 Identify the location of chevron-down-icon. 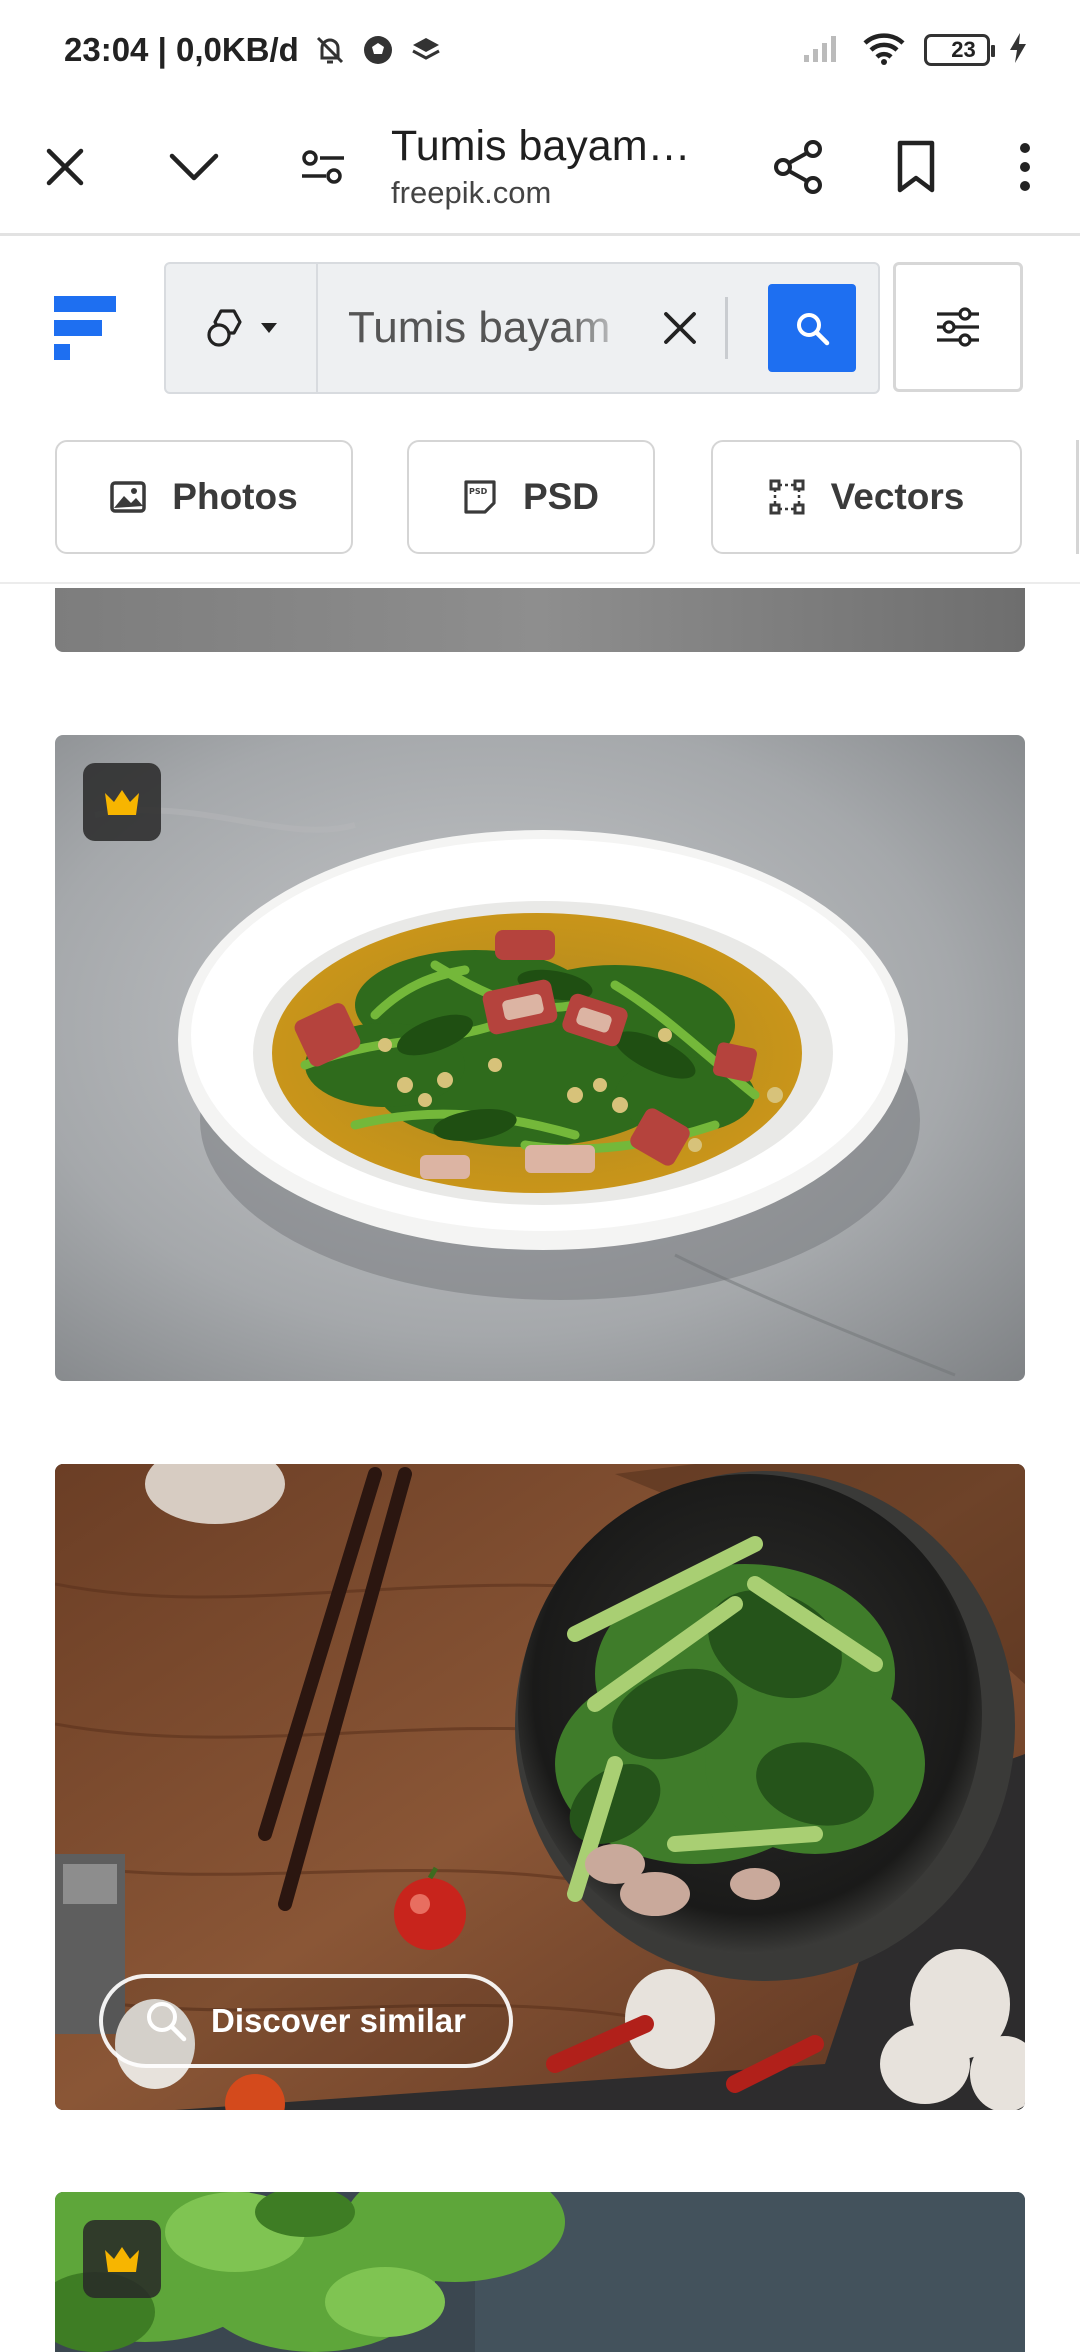
(193, 166).